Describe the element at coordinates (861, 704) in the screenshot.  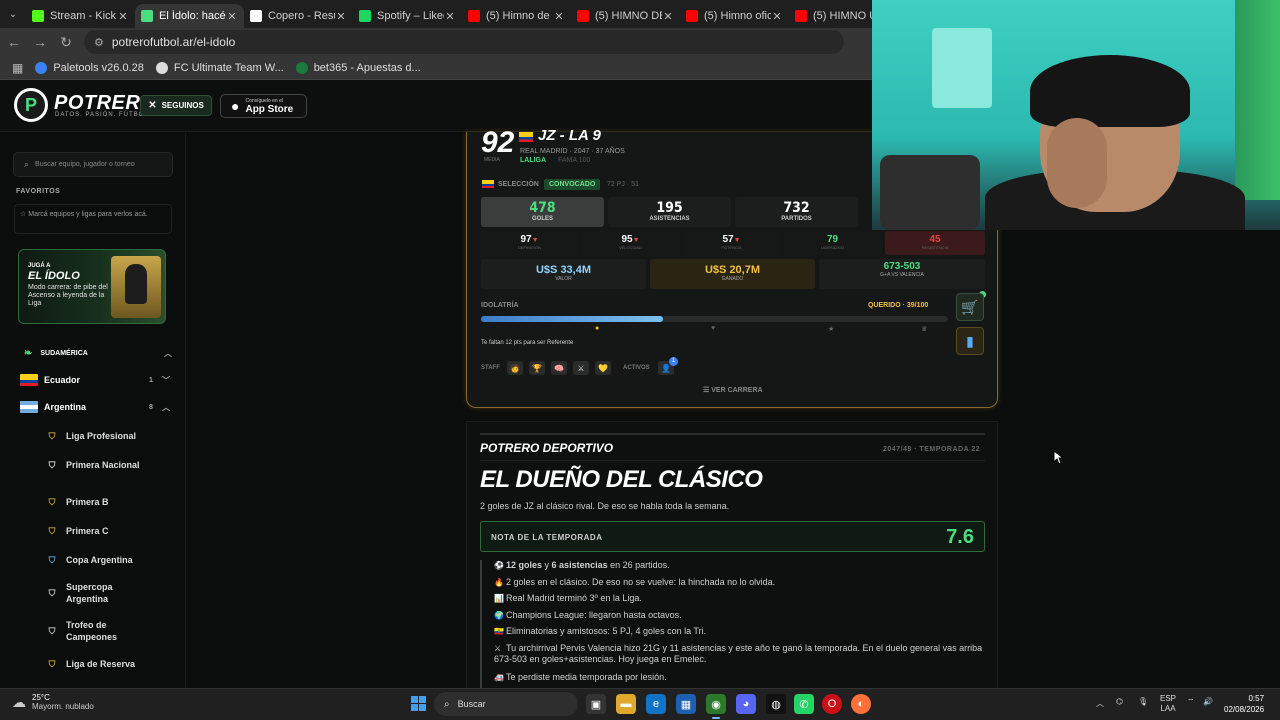
I see `firefox-icon: ◐` at that location.